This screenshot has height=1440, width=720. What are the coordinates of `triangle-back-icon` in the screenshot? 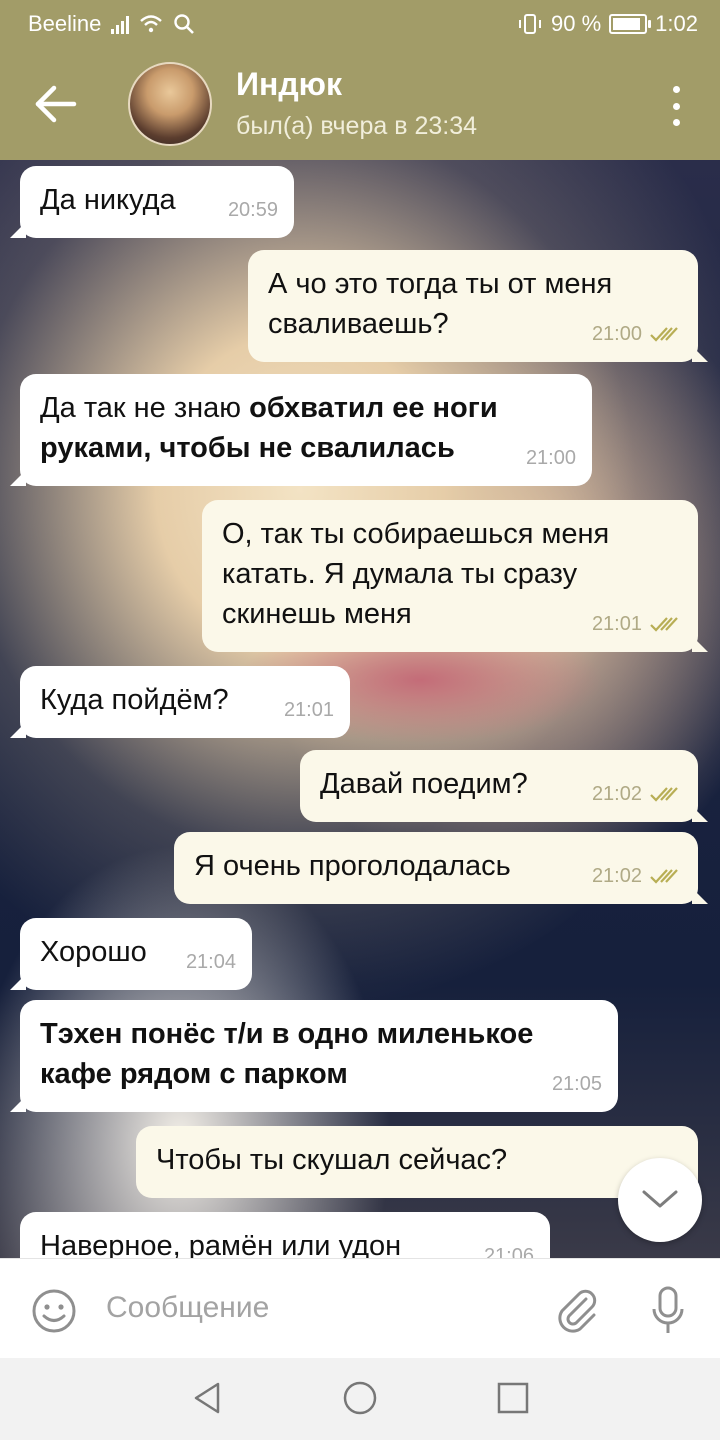 It's located at (207, 1398).